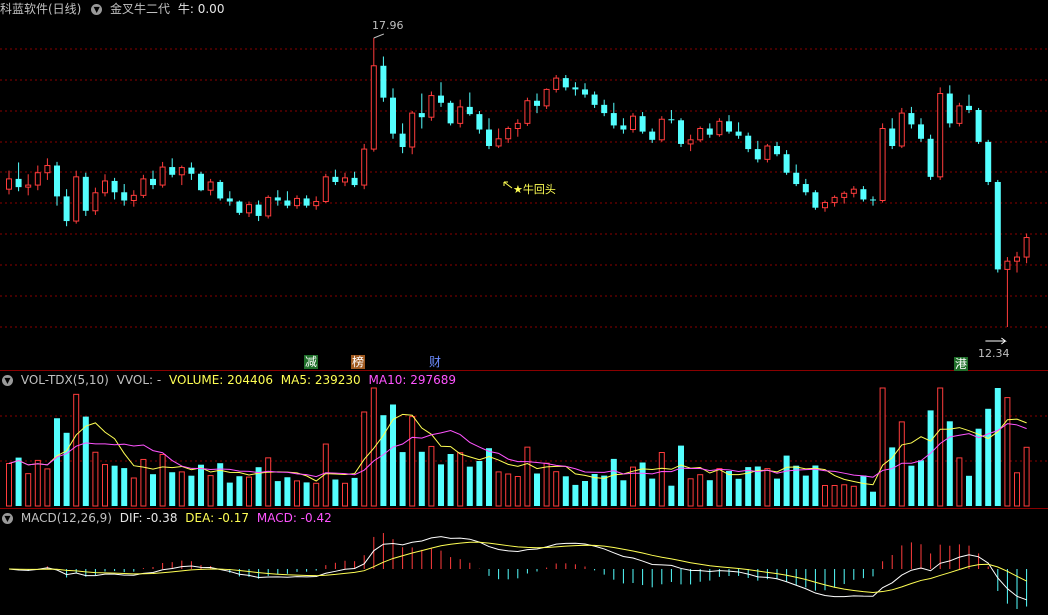 Image resolution: width=1048 pixels, height=615 pixels. I want to click on vvol-value: VVOL: -, so click(139, 380).